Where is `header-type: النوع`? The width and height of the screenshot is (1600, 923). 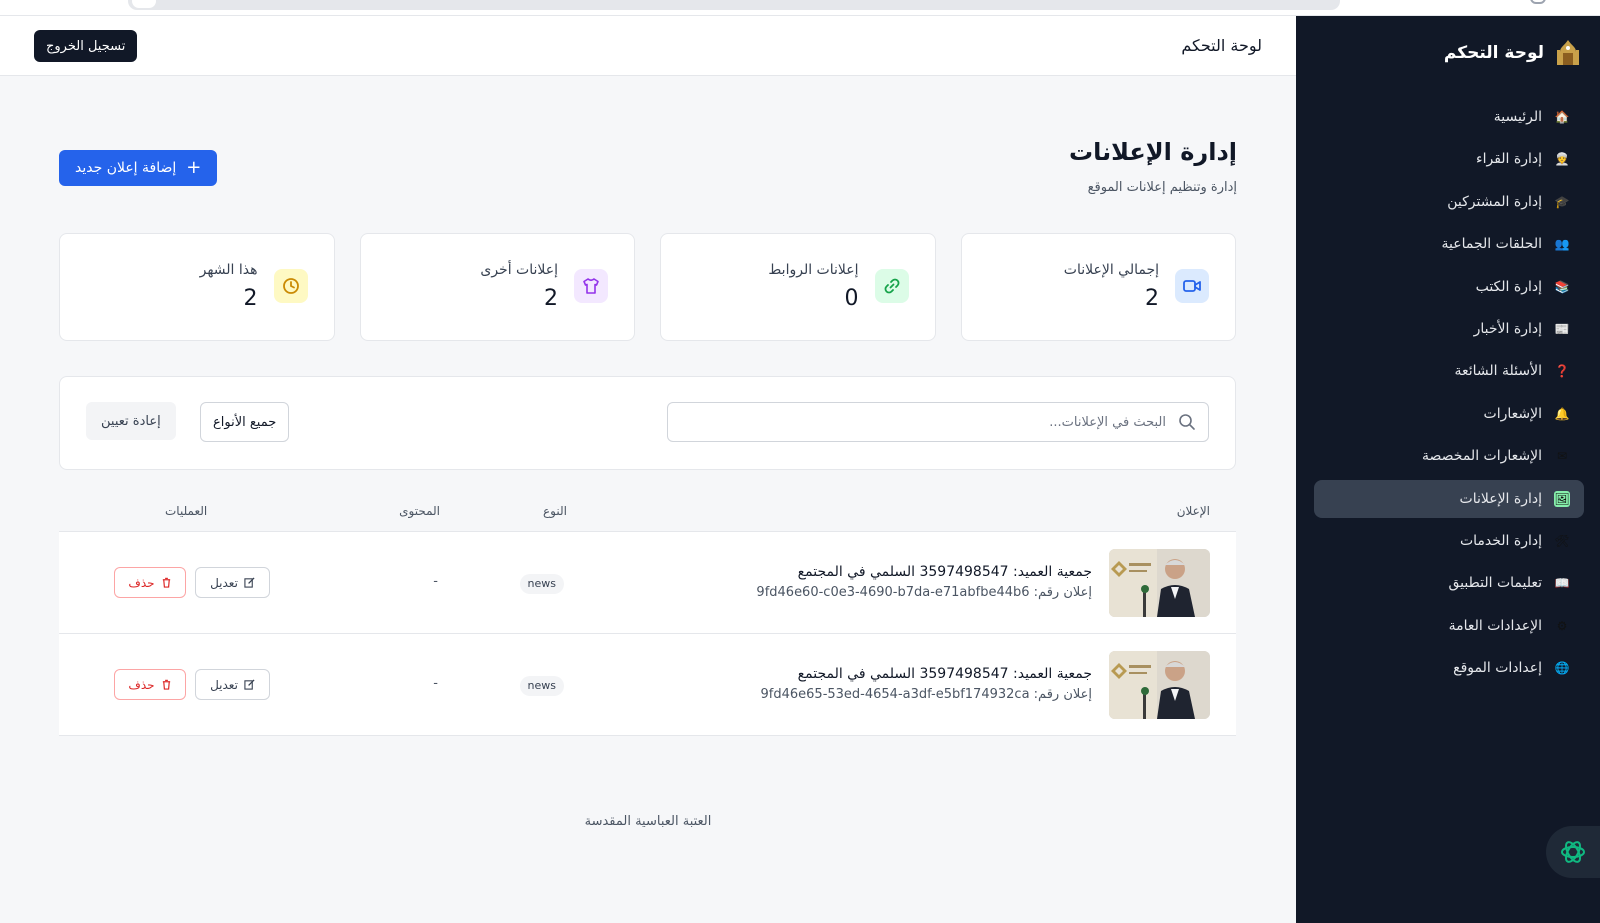
header-type: النوع is located at coordinates (555, 511).